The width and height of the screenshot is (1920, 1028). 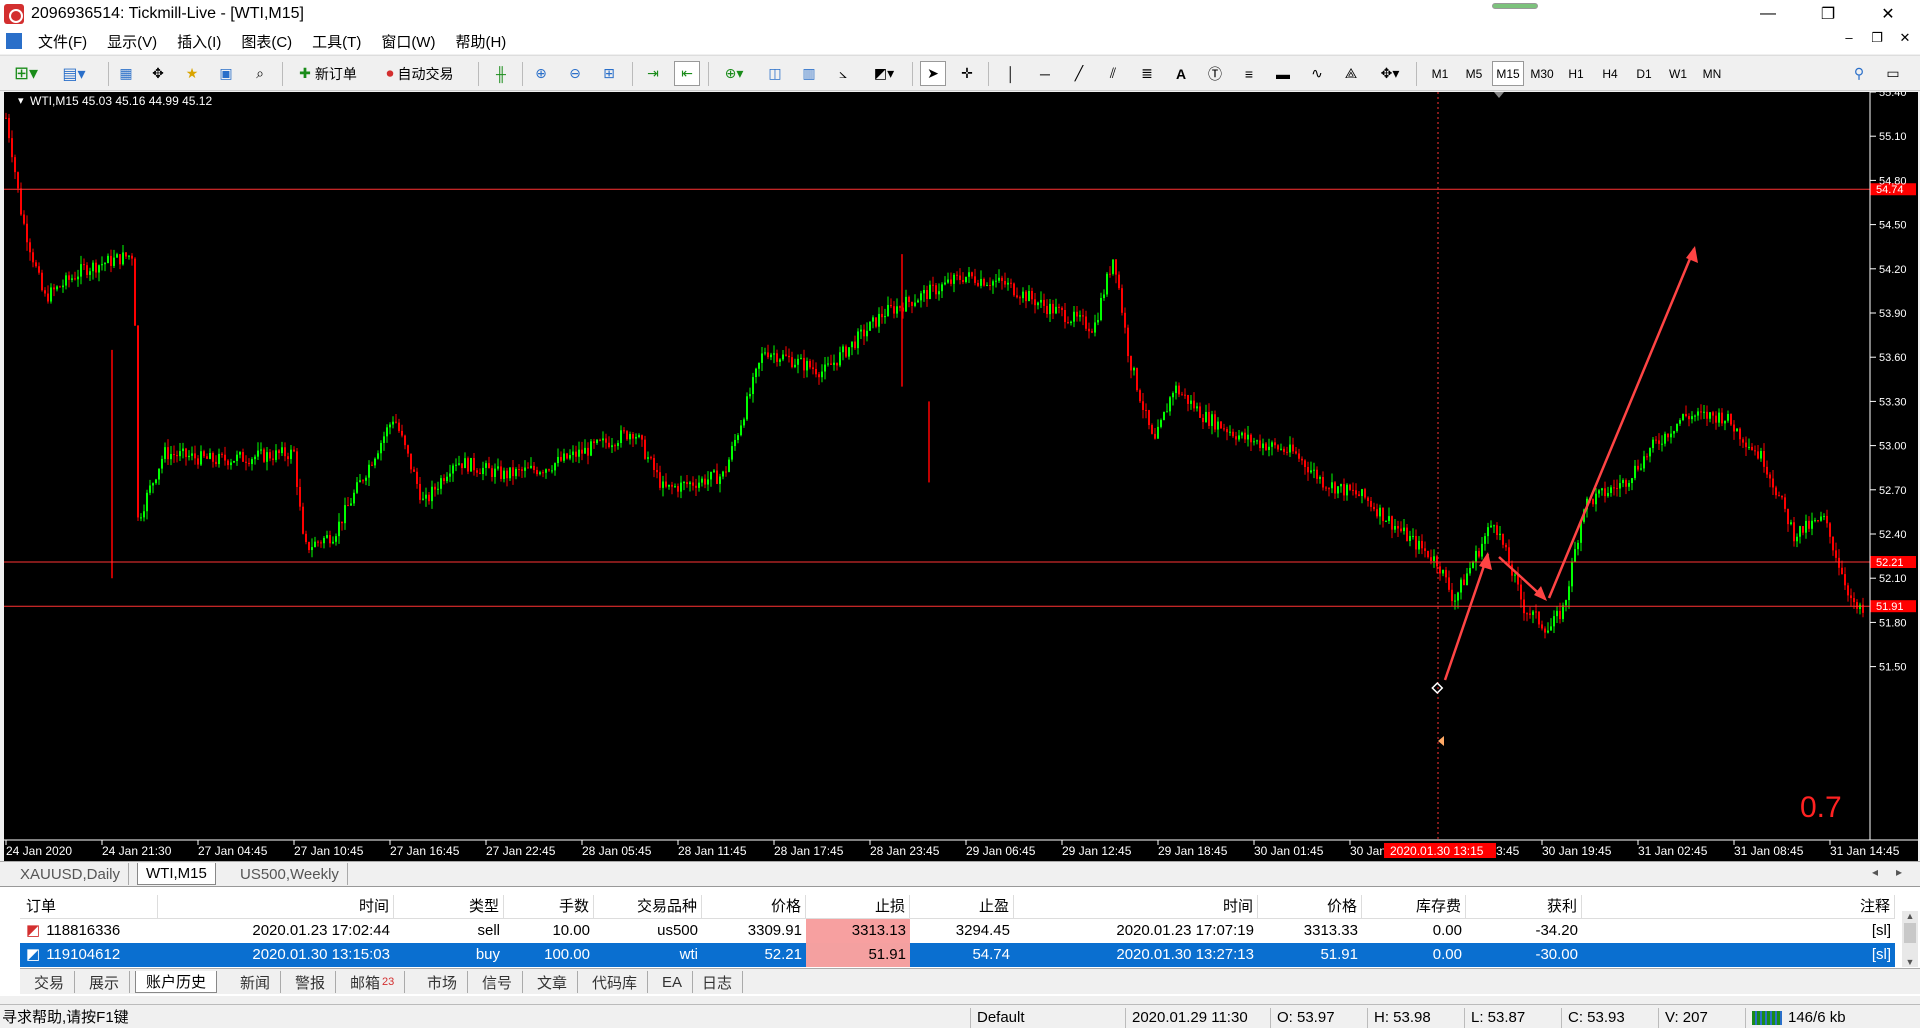 I want to click on tab-alerts: 警报, so click(x=311, y=982).